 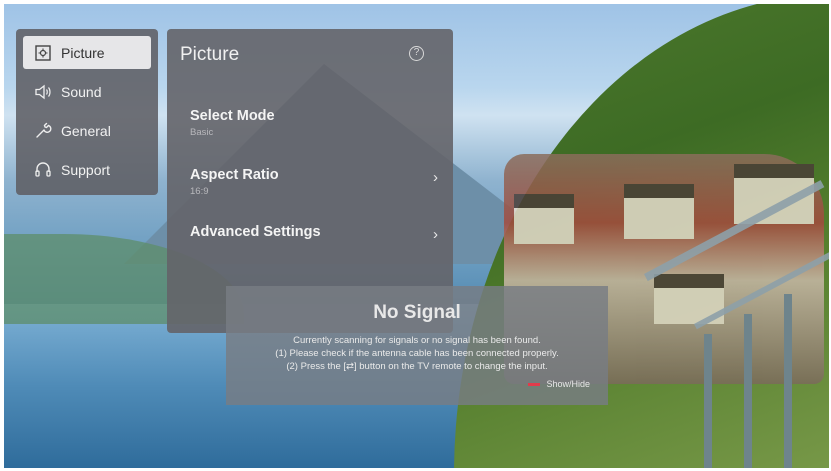 I want to click on setting-aspect-ratio: Aspect Ratio 16:9 ›, so click(x=314, y=182).